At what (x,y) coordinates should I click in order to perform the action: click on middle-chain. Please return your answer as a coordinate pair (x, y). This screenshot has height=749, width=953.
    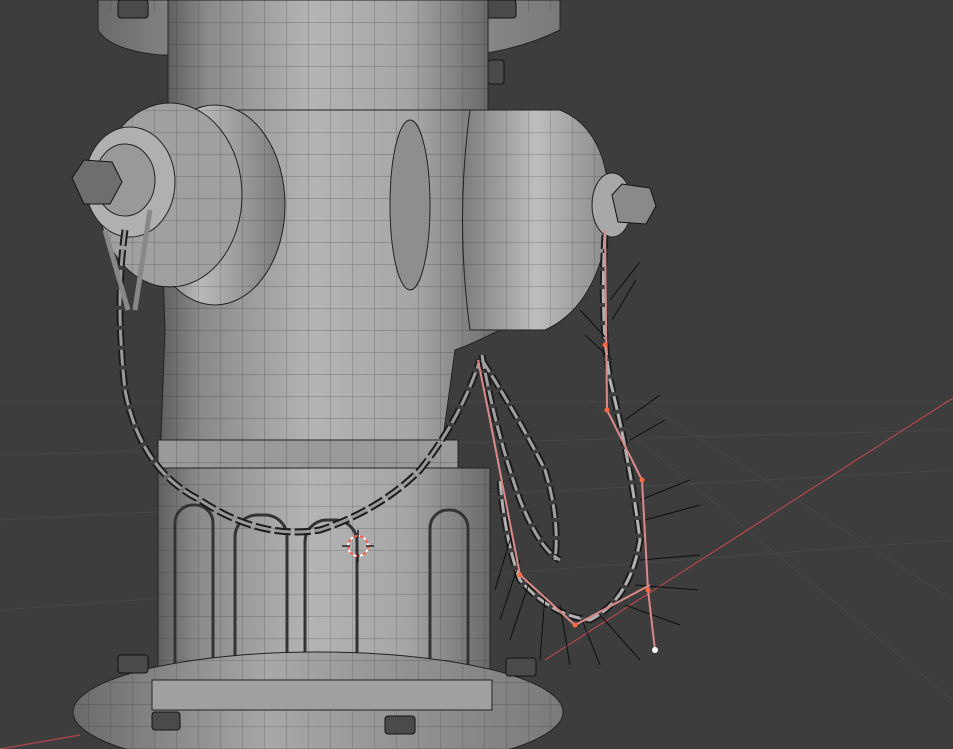
    Looking at the image, I should click on (520, 459).